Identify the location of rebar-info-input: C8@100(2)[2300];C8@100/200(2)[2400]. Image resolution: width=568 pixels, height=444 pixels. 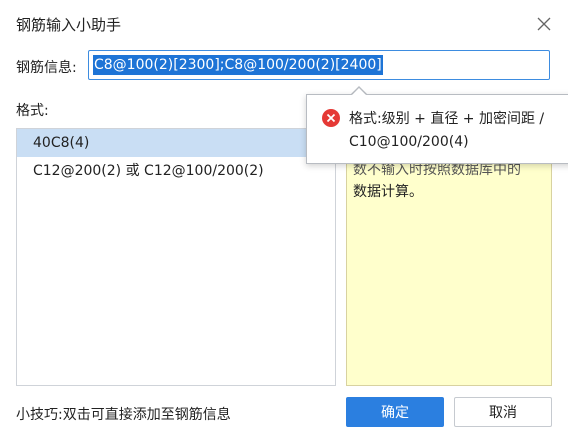
(319, 65).